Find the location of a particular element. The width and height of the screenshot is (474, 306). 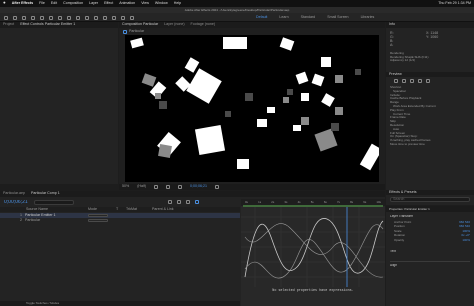

tab-timeline-particular: Particular.aep is located at coordinates (14, 194).